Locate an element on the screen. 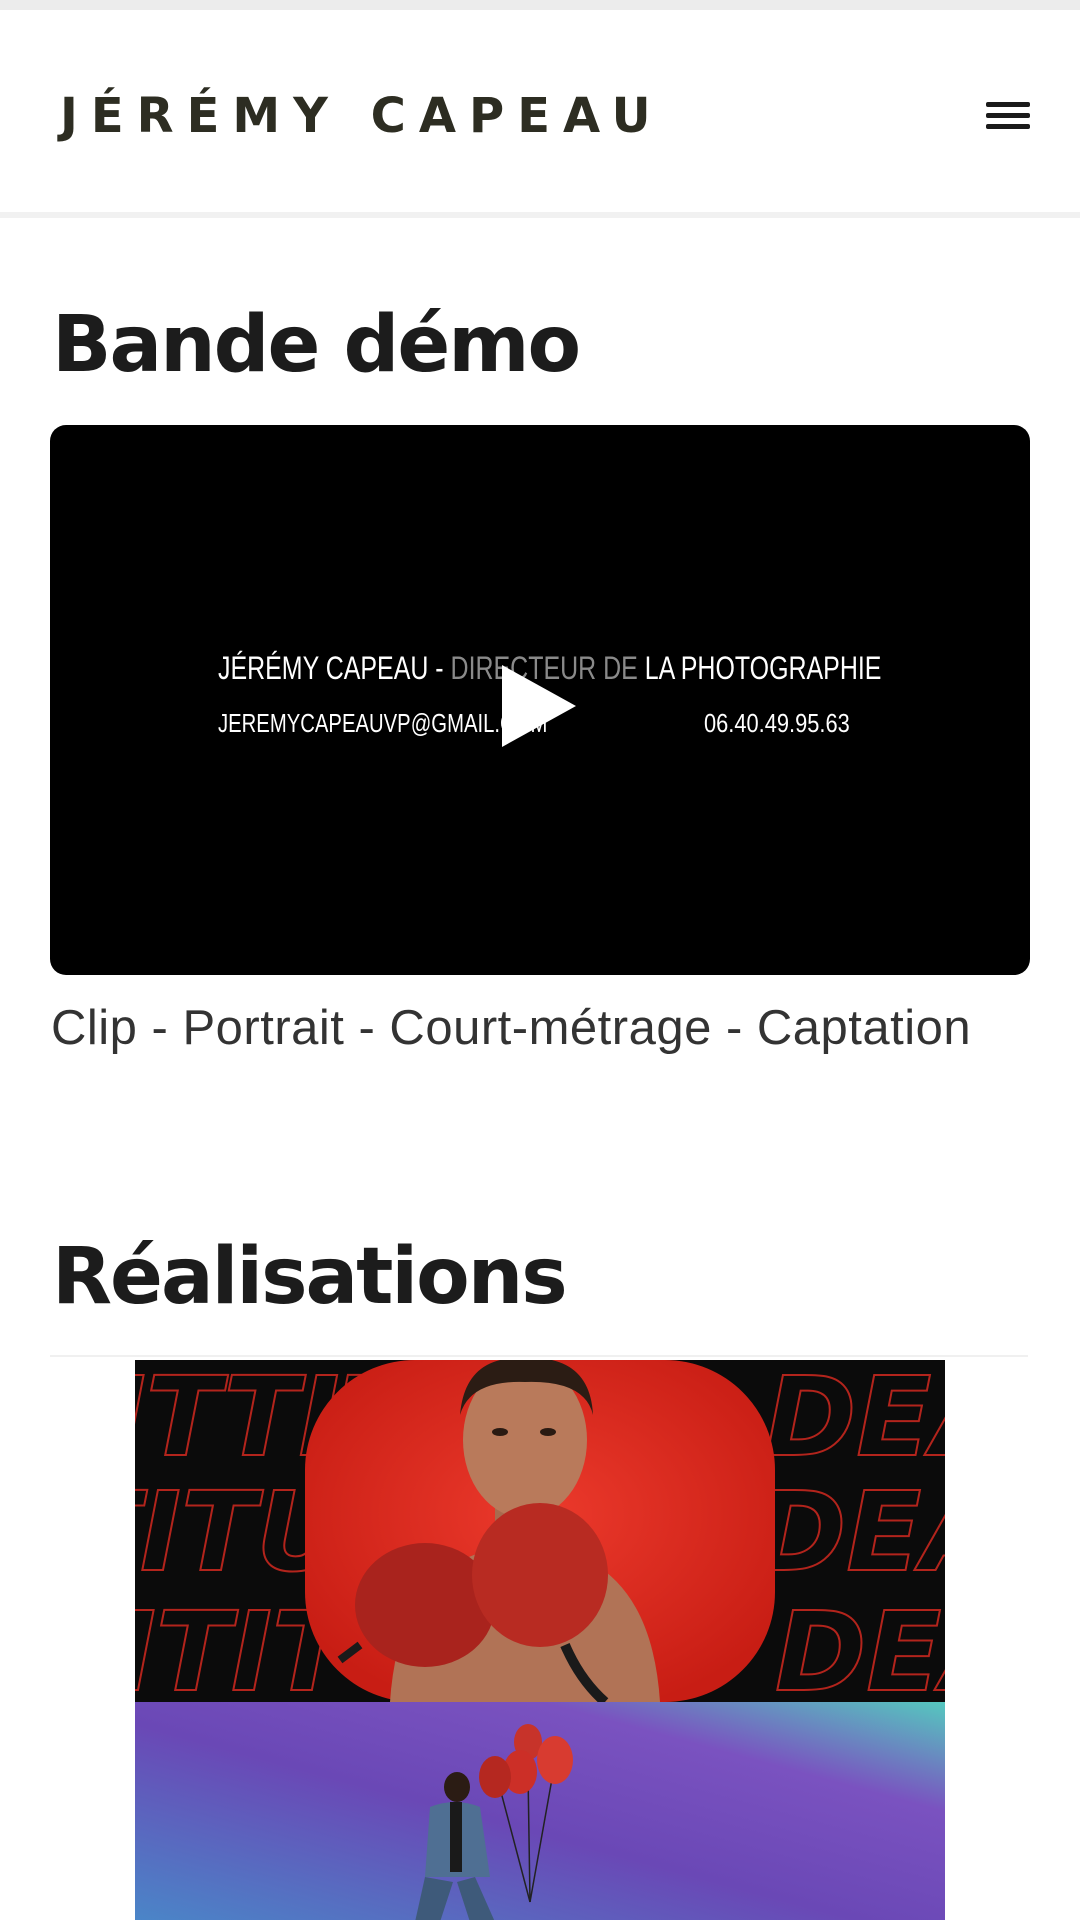 Image resolution: width=1080 pixels, height=1920 pixels. play-icon is located at coordinates (539, 706).